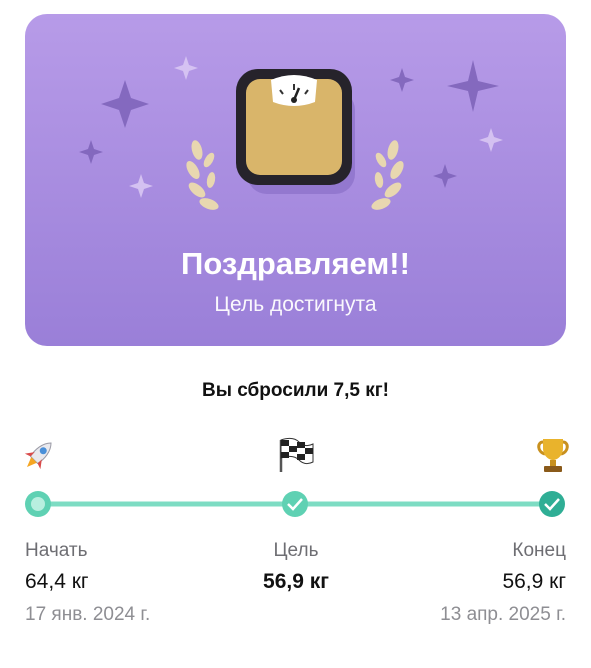 The image size is (591, 668). What do you see at coordinates (295, 263) in the screenshot?
I see `congrats-title: Поздравляем!!` at bounding box center [295, 263].